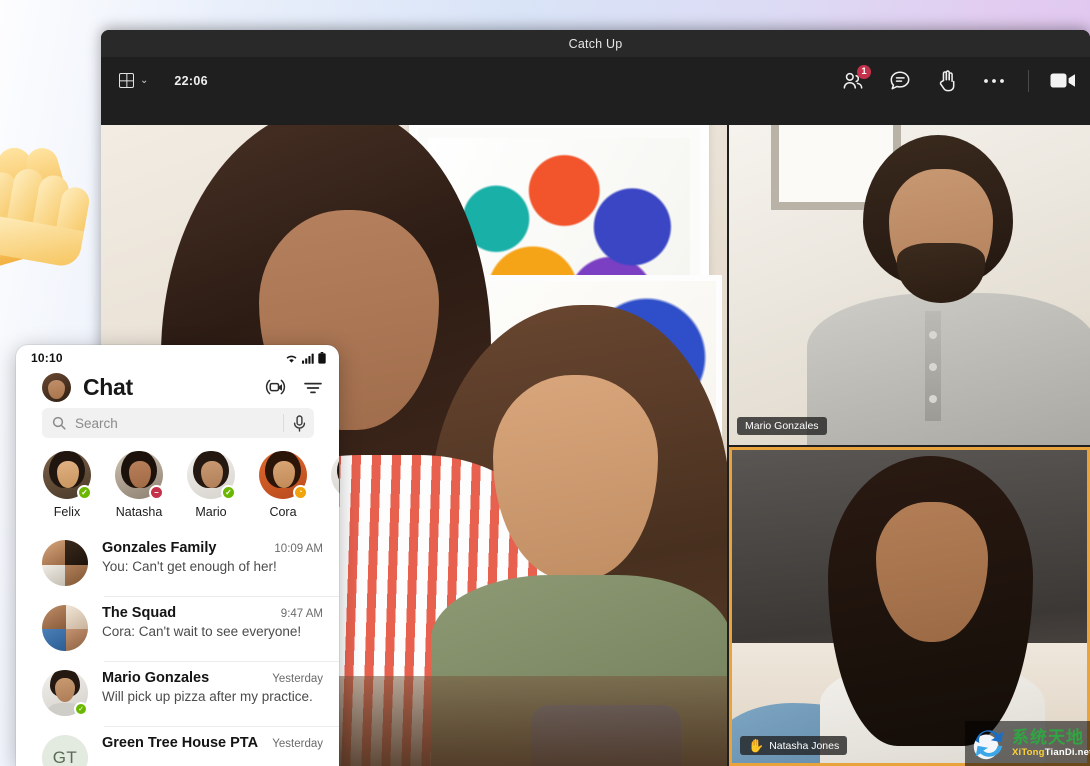 The image size is (1090, 766). I want to click on phone-status-icons, so click(305, 358).